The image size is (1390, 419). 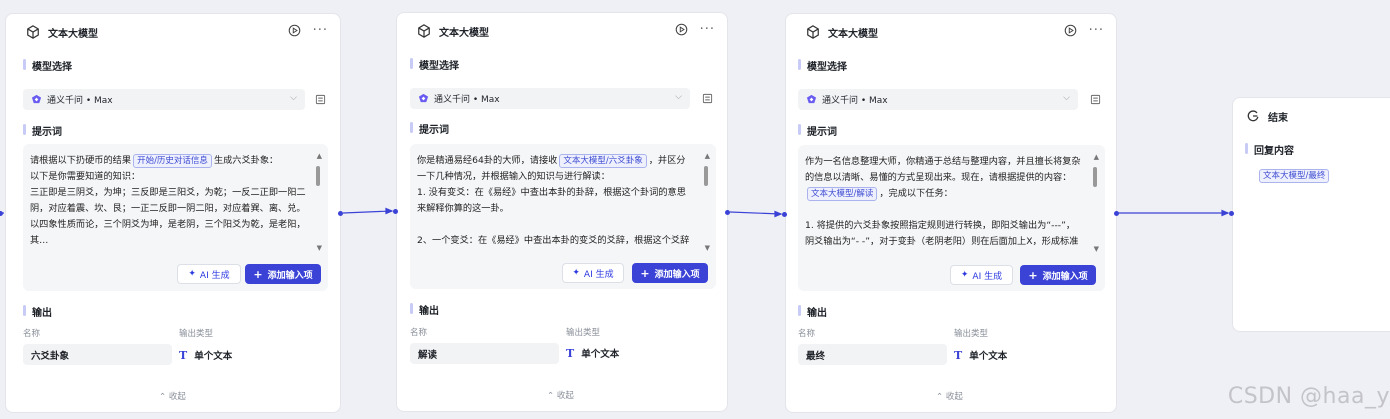 What do you see at coordinates (172, 161) in the screenshot?
I see `variable-tag: 开始/历史对话信息` at bounding box center [172, 161].